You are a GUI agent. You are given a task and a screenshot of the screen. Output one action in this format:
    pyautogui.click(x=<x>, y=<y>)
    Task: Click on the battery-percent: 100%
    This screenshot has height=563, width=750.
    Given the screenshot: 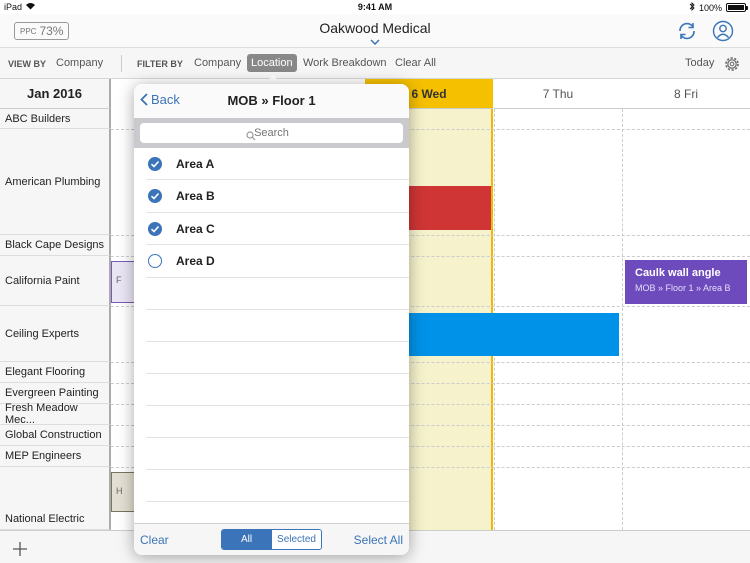 What is the action you would take?
    pyautogui.click(x=710, y=7)
    